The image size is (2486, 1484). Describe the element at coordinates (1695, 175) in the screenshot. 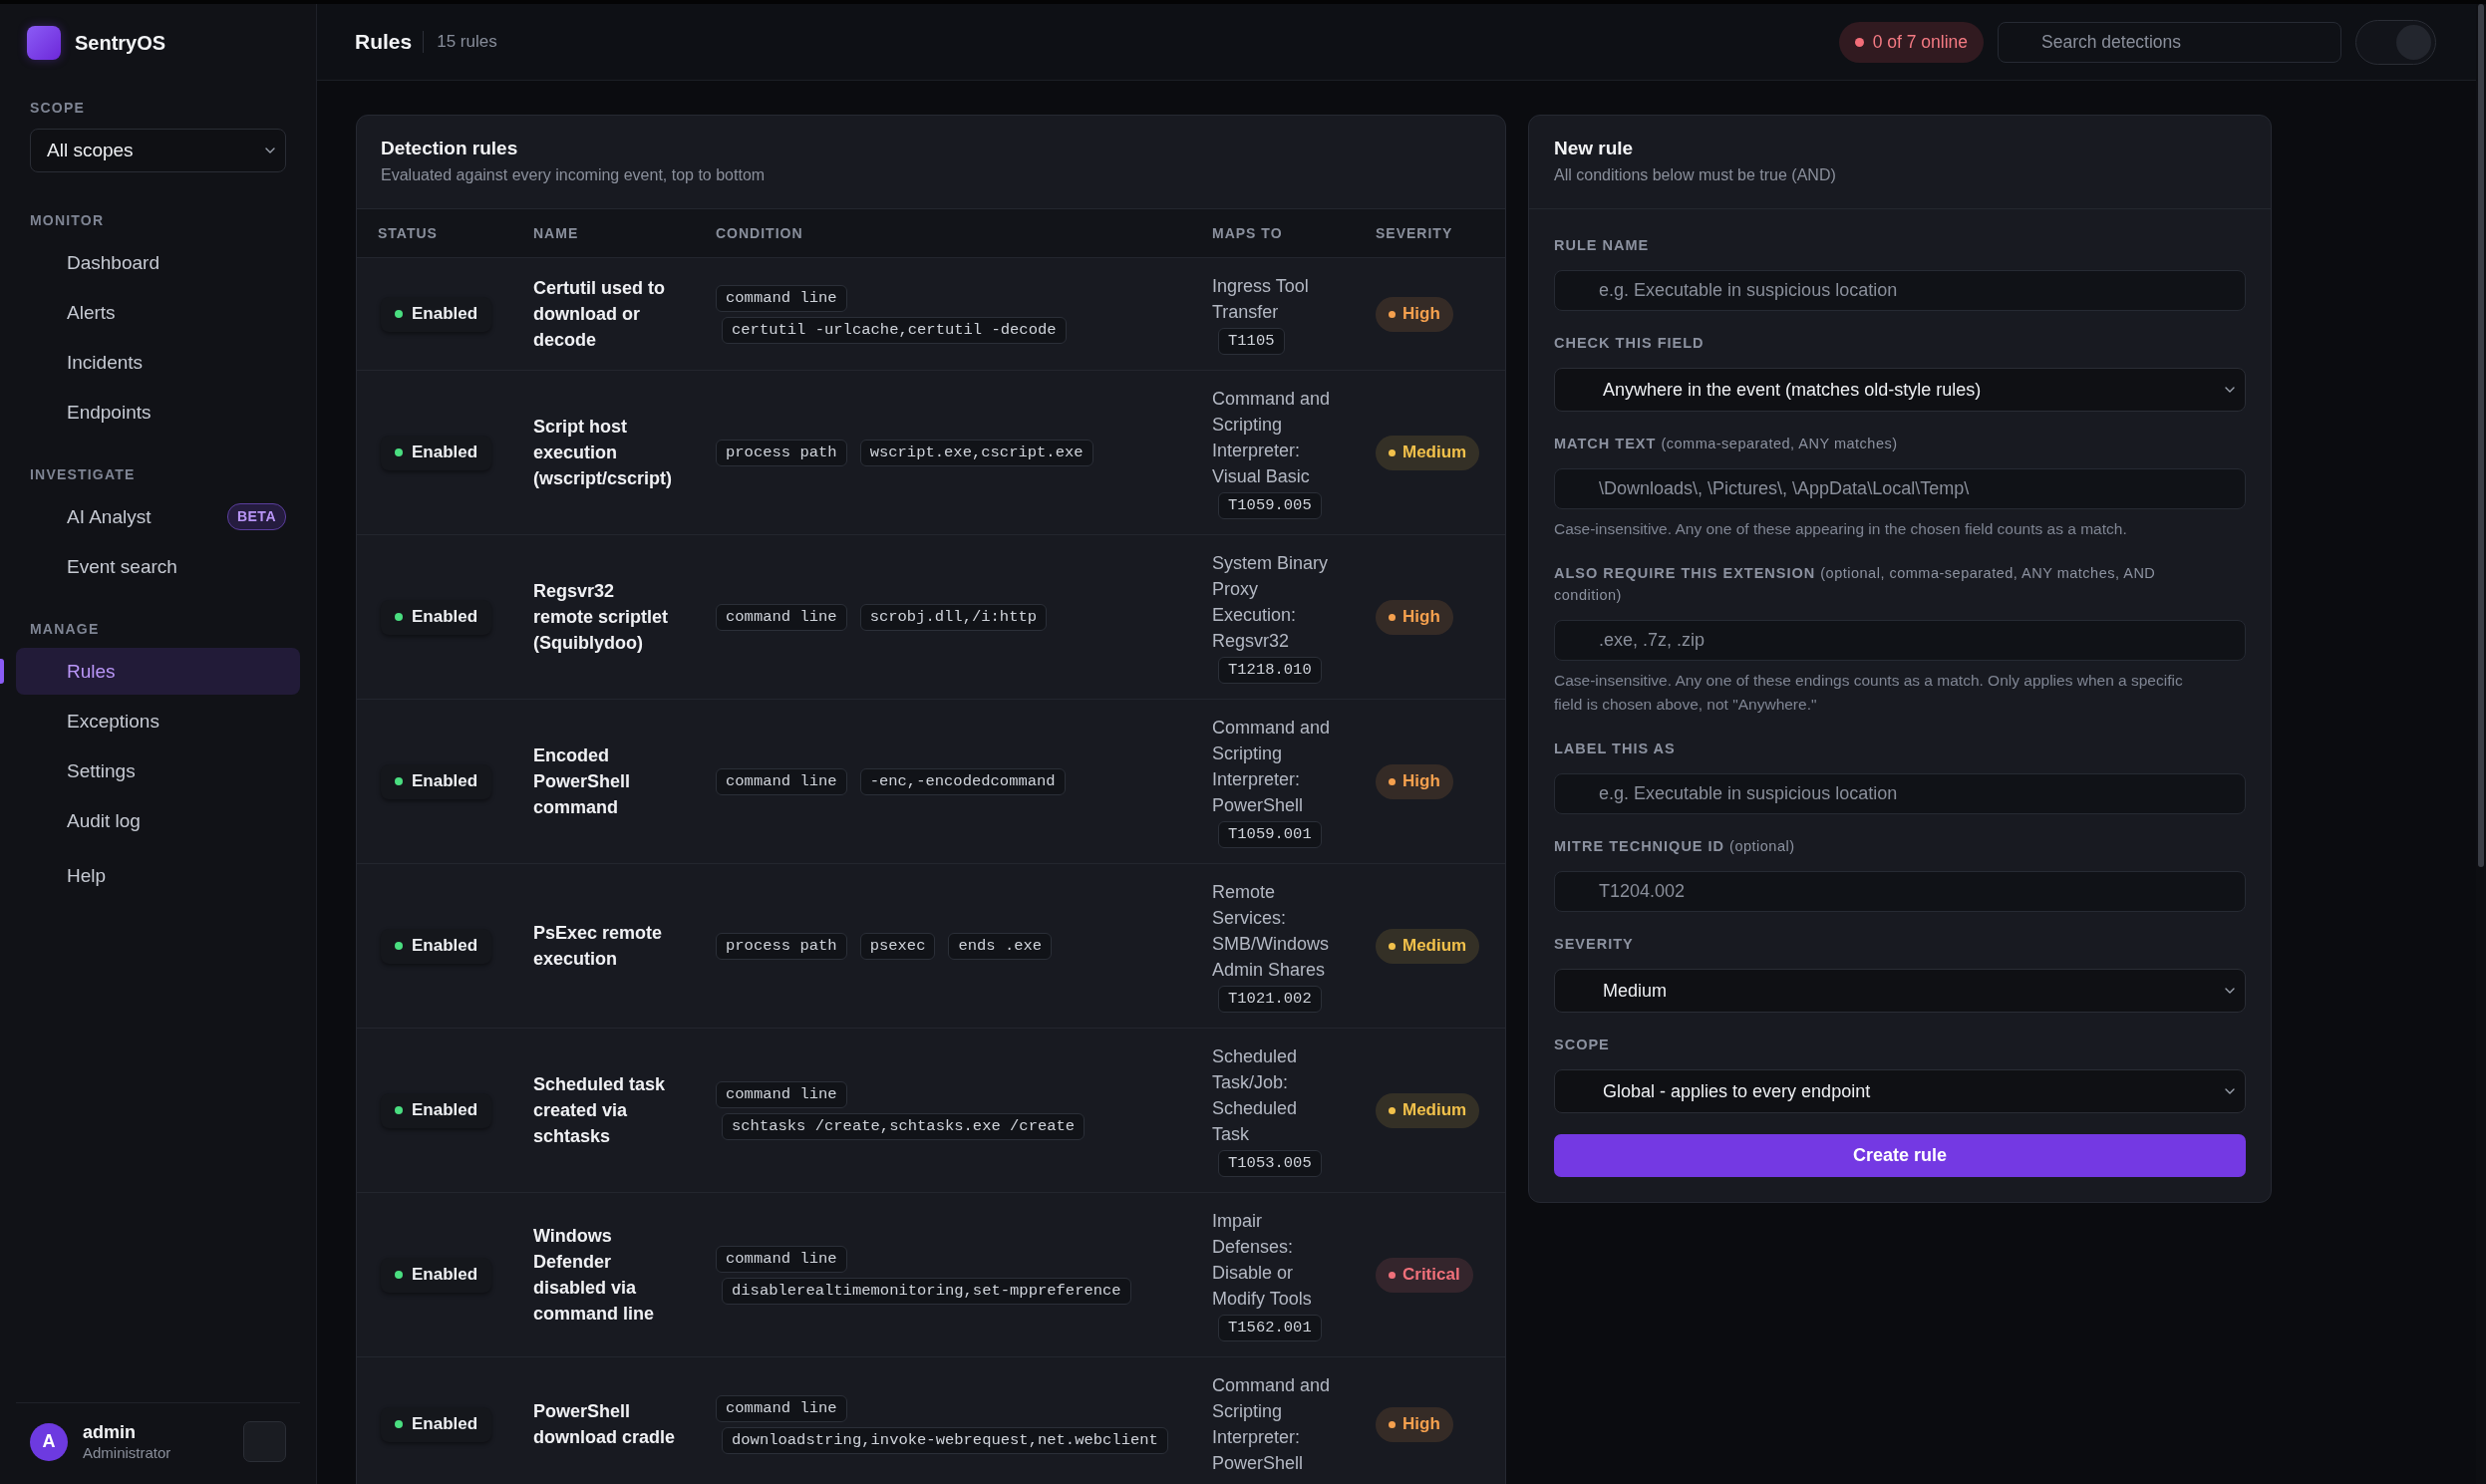

I see `card-subtitle: All conditions below must be true (AND)` at that location.